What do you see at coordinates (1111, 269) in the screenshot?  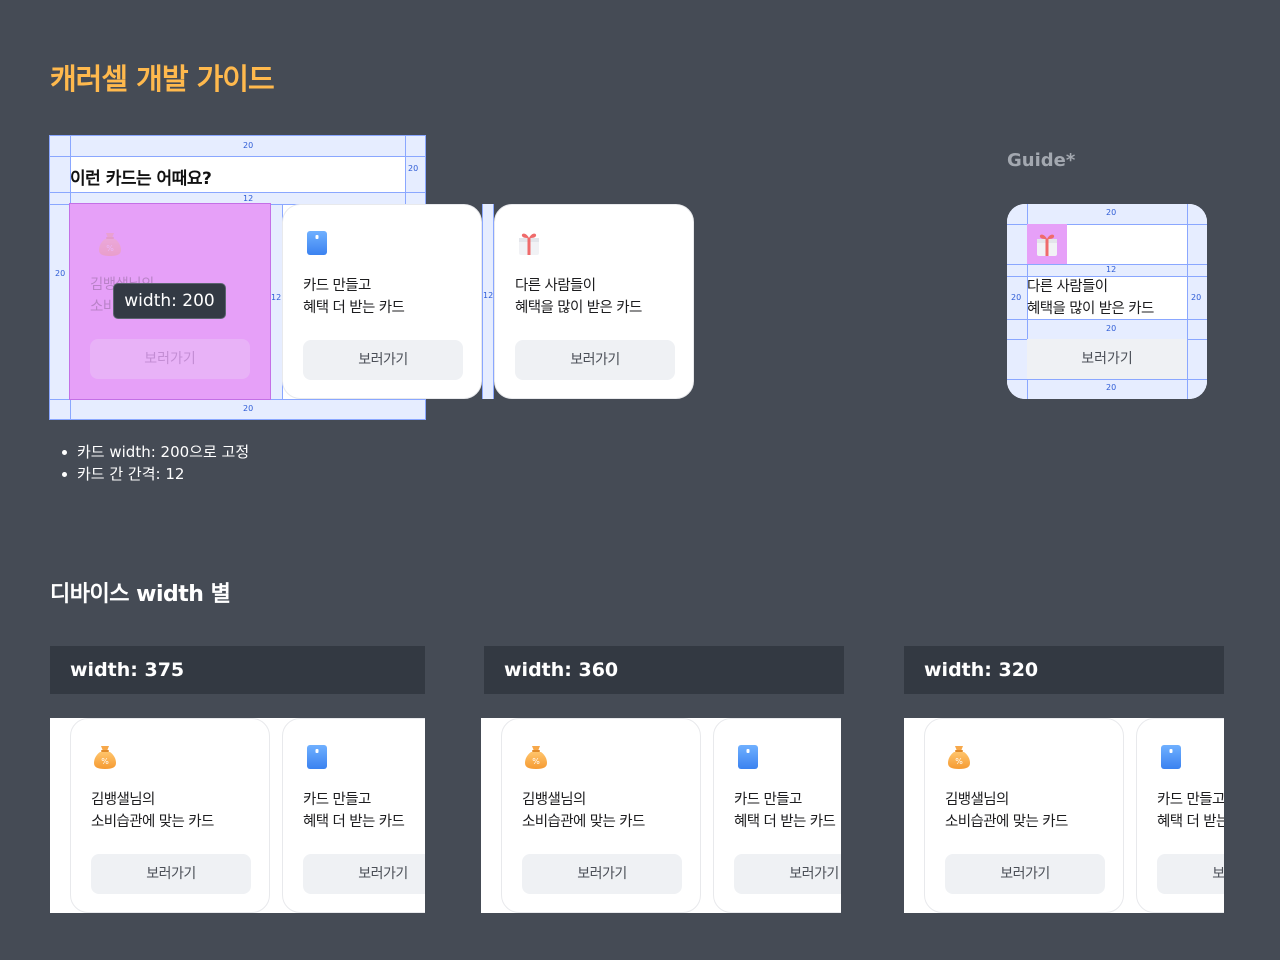 I see `guide-dim-gap: 12` at bounding box center [1111, 269].